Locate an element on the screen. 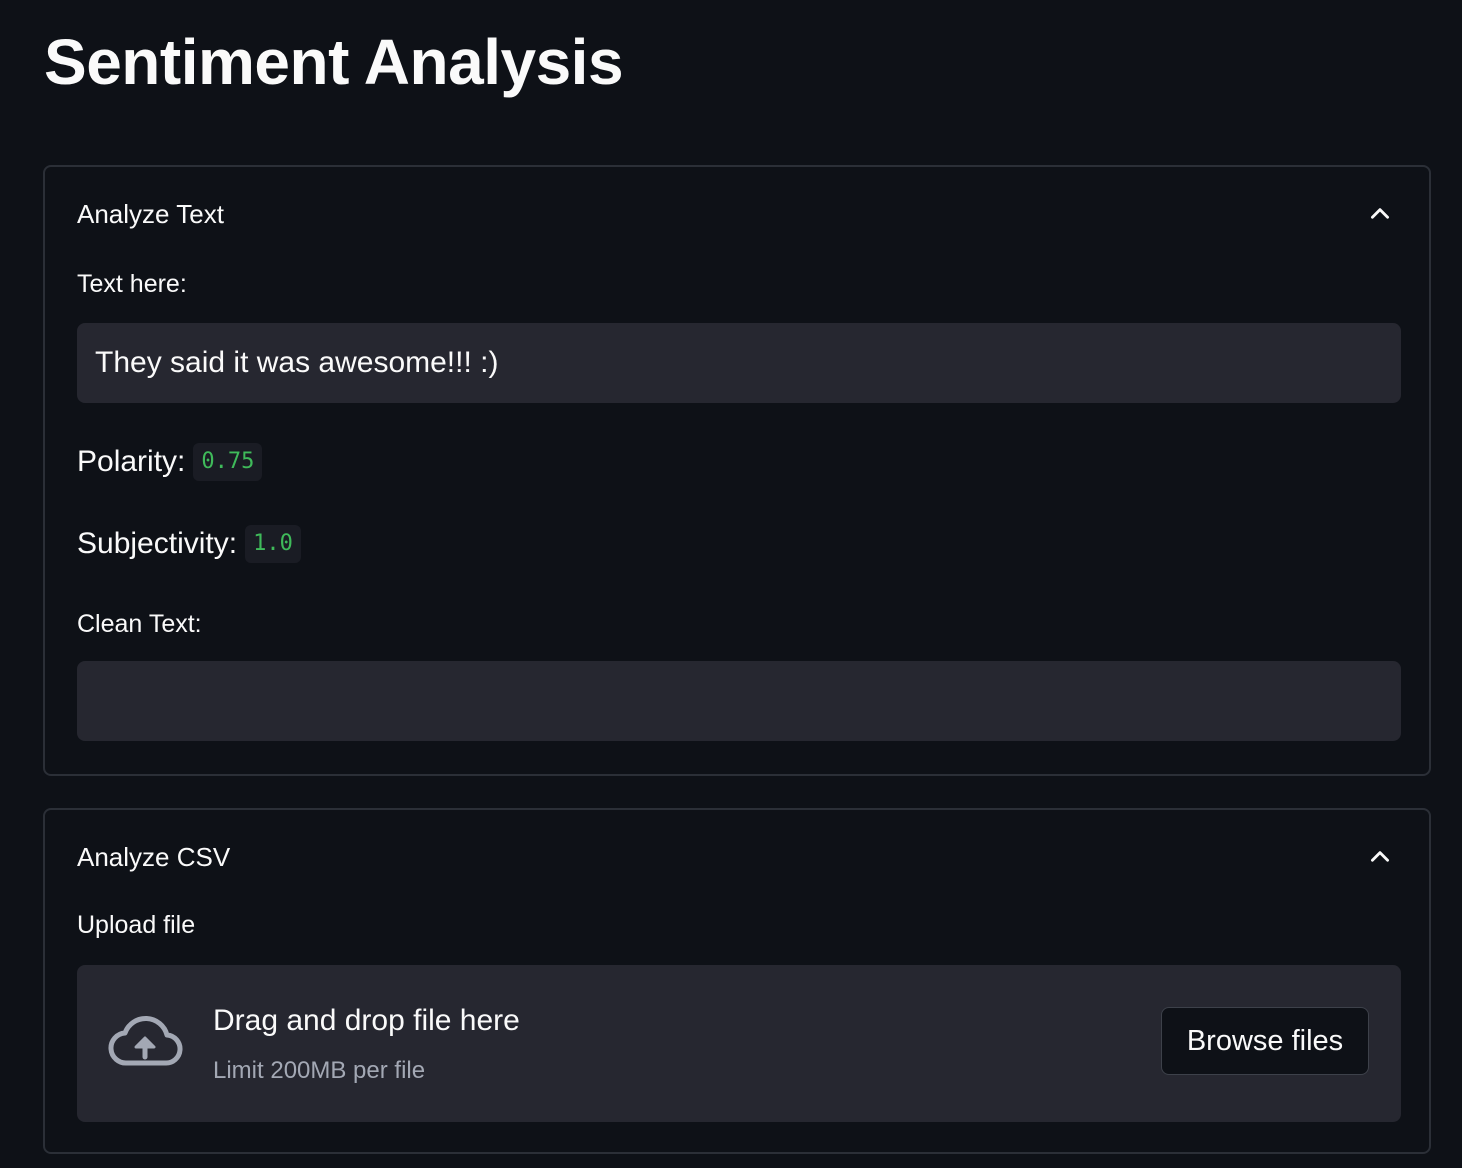 The image size is (1462, 1168). text-input-label: Text here: is located at coordinates (132, 284).